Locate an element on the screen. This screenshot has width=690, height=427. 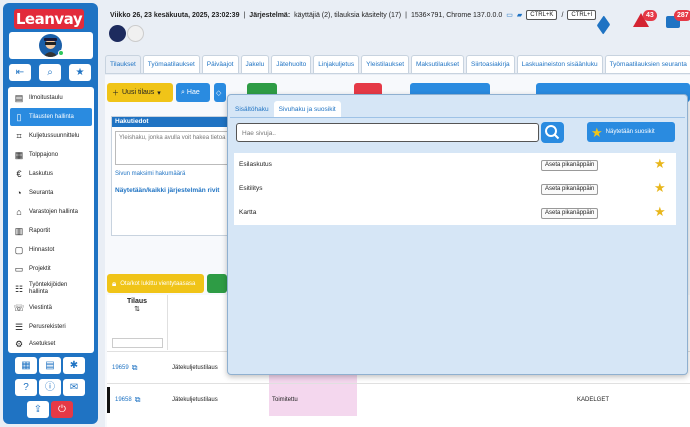
registry-icon: ☰ is located at coordinates (19, 326).